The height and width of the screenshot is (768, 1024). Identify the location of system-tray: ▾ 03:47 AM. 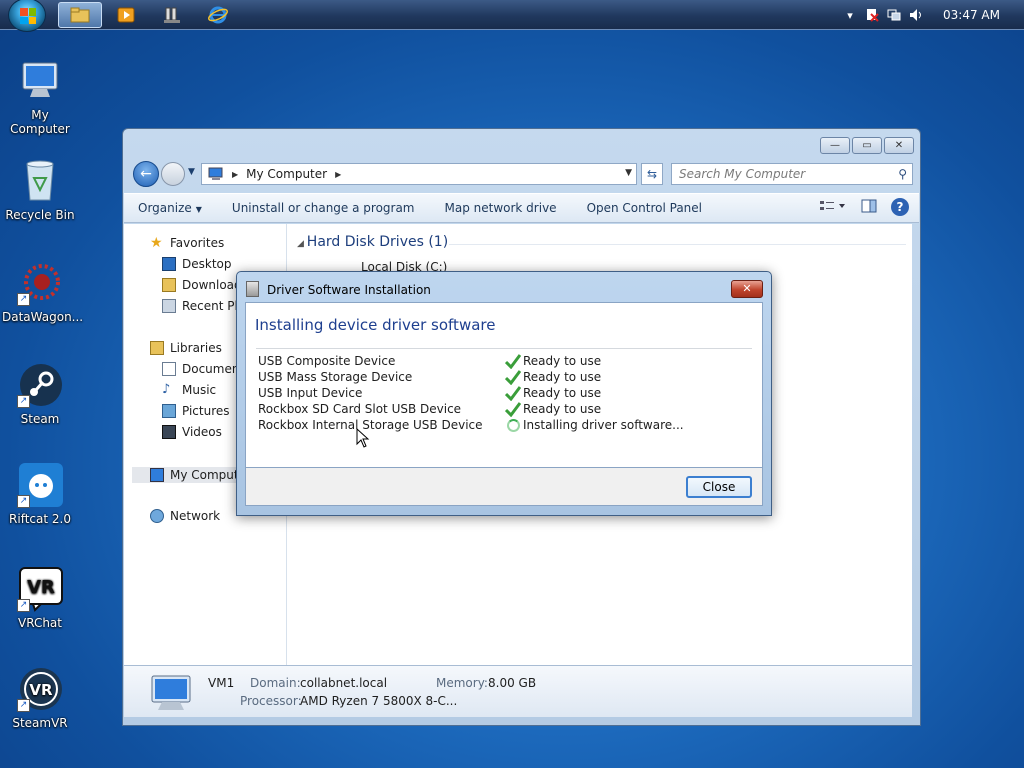
(931, 15).